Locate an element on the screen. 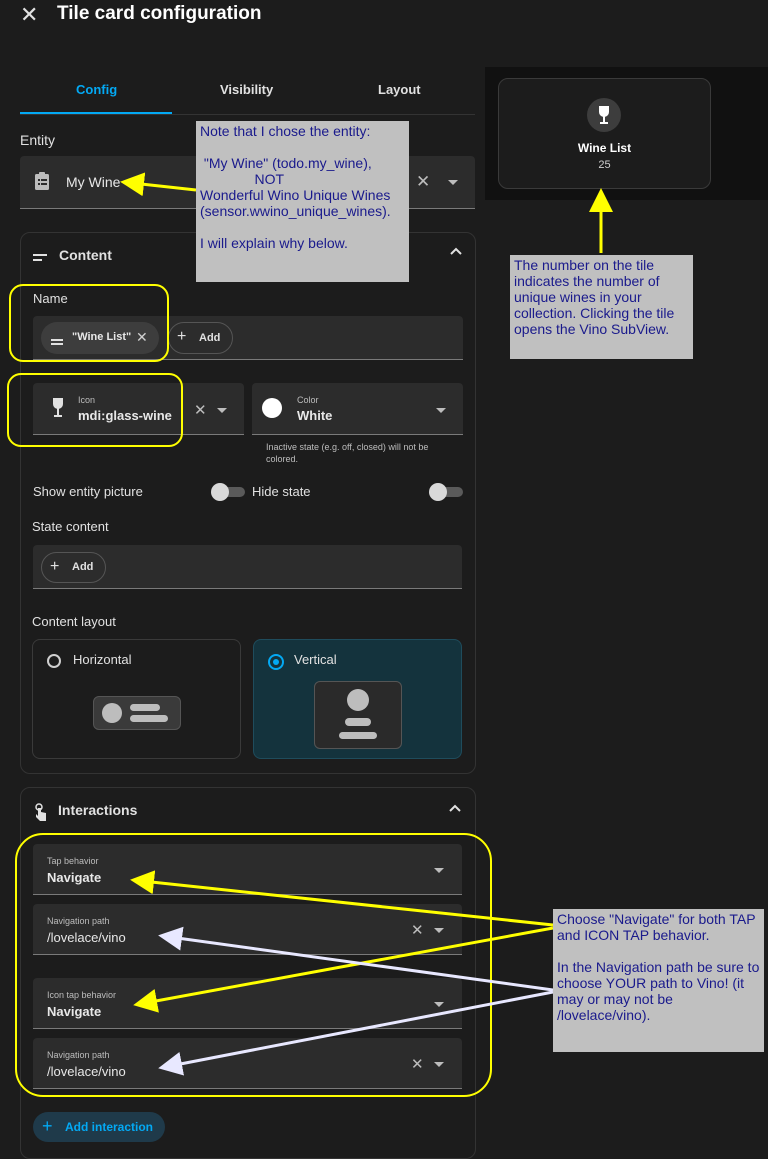 The height and width of the screenshot is (1159, 768). layout-vertical-option: Vertical is located at coordinates (357, 699).